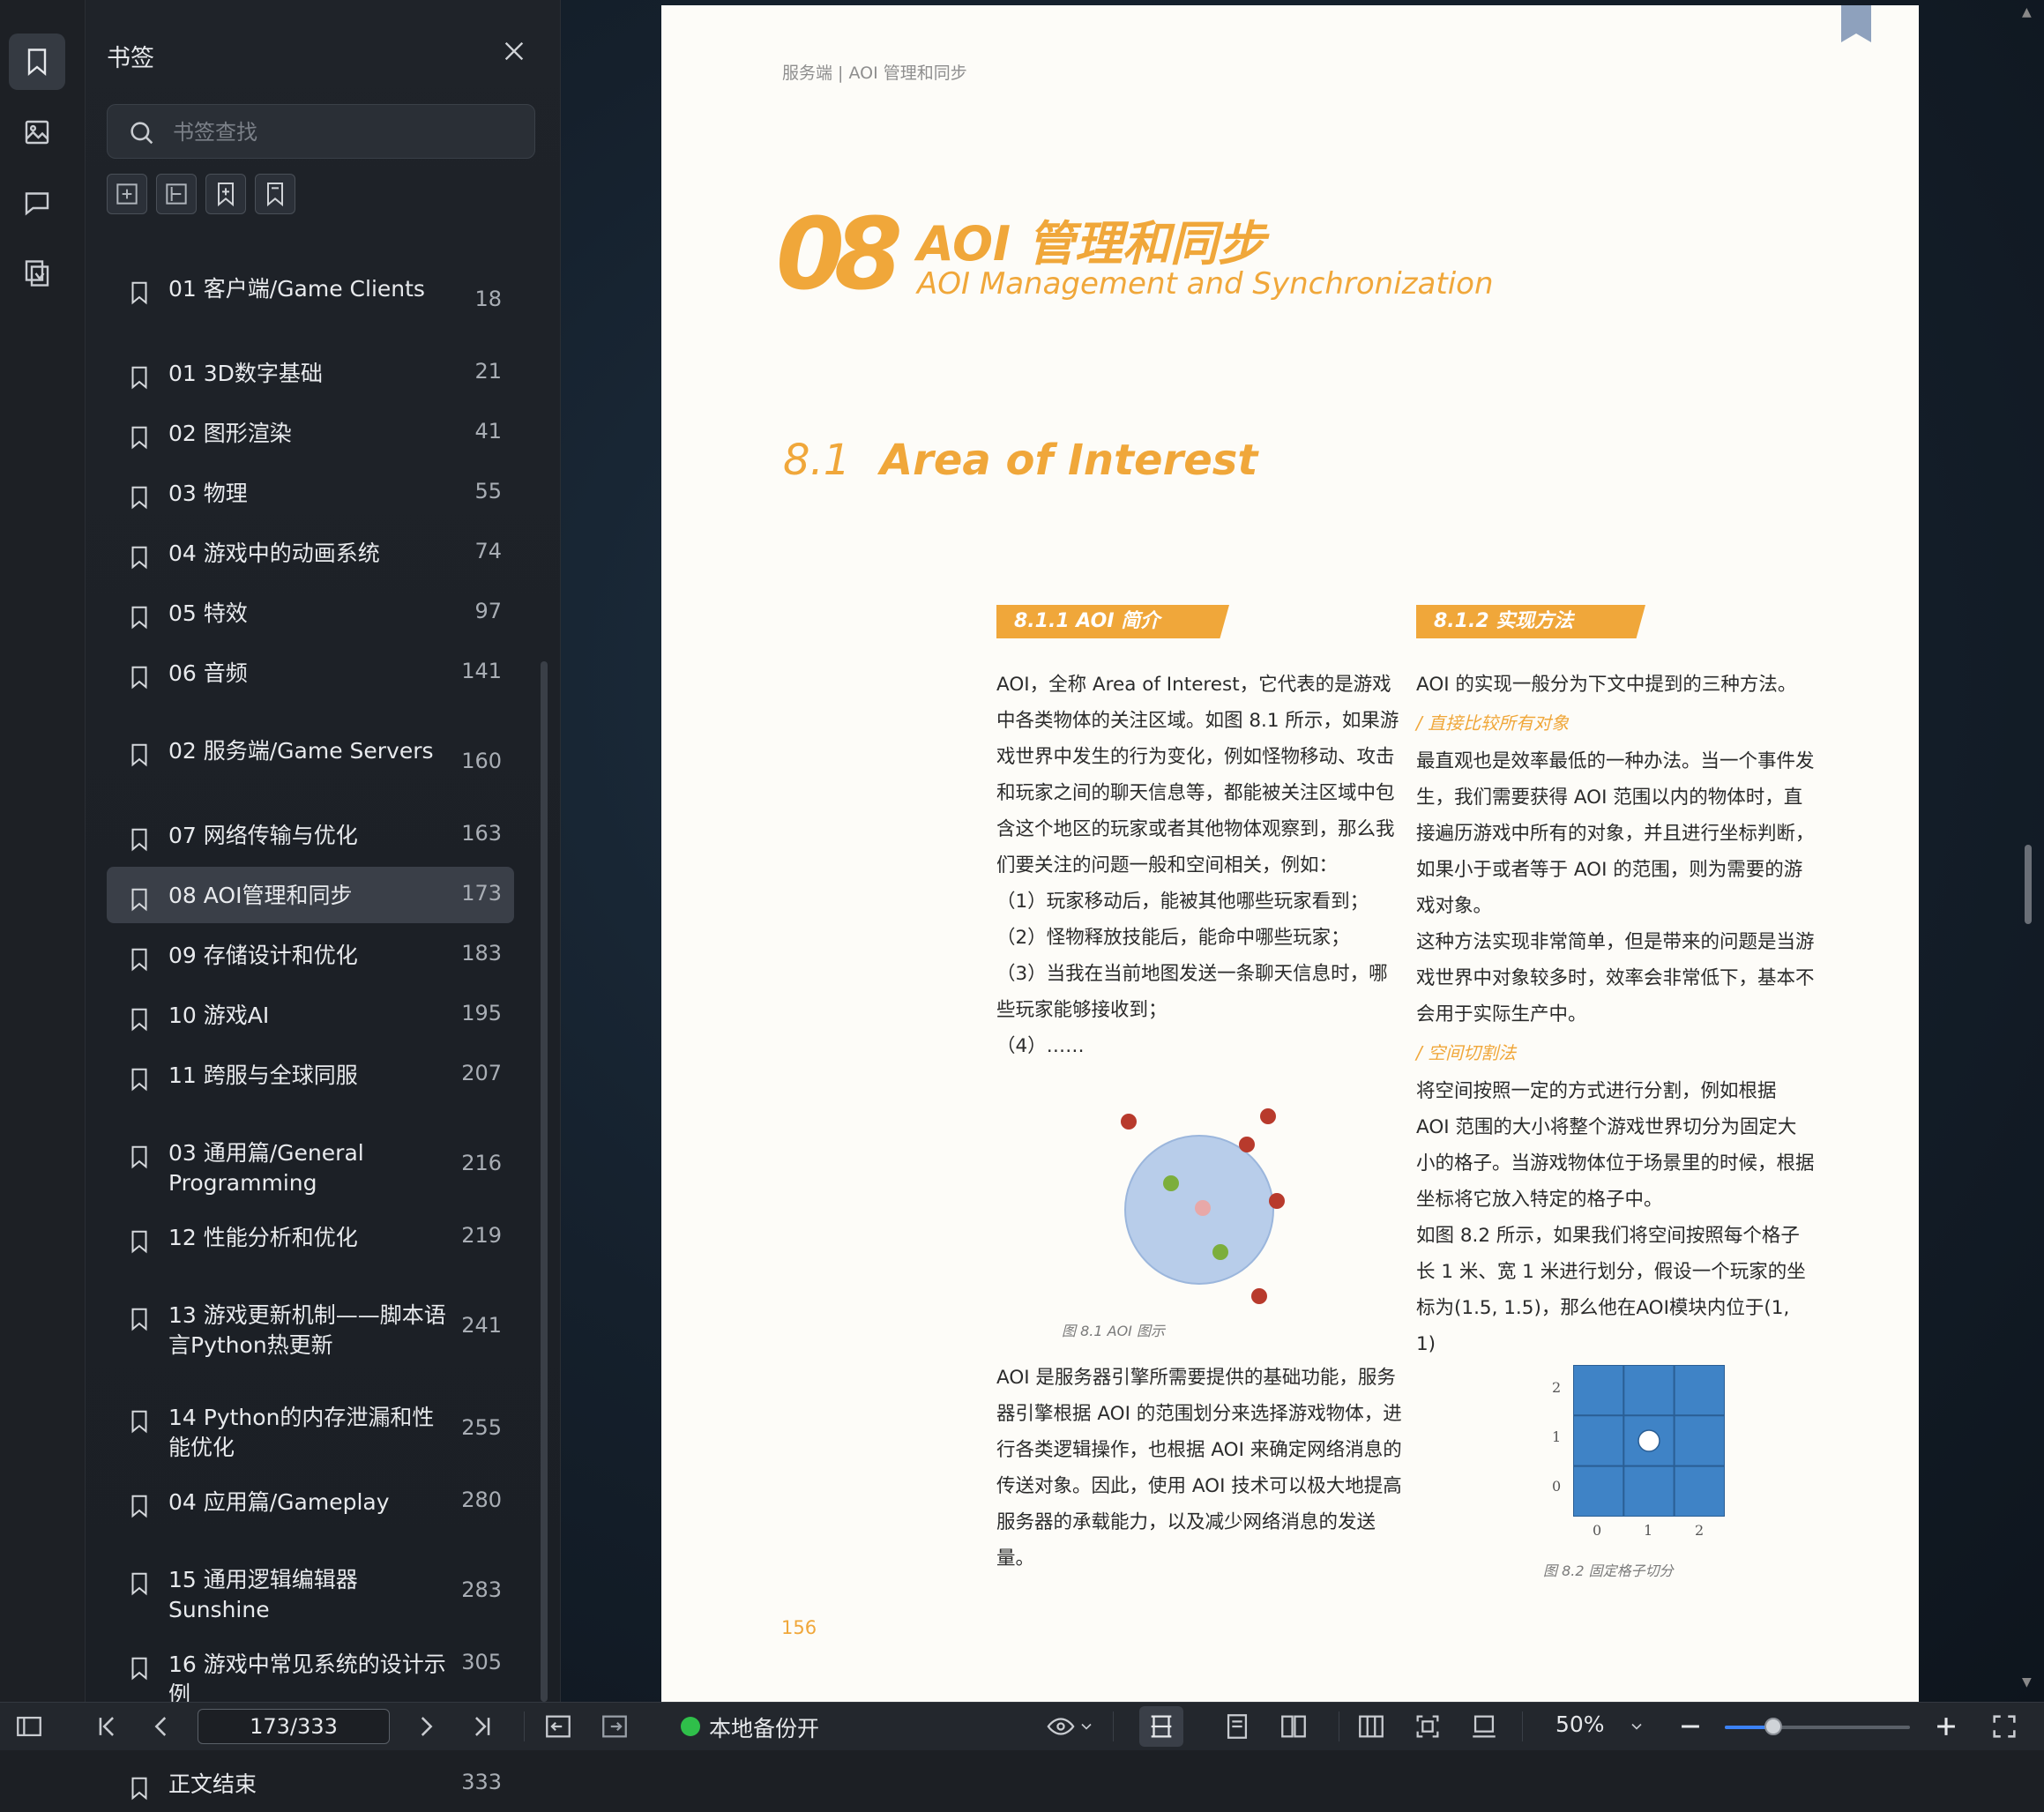 The image size is (2044, 1812). I want to click on chapter-title-en: AOI Management and Synchronization, so click(1205, 284).